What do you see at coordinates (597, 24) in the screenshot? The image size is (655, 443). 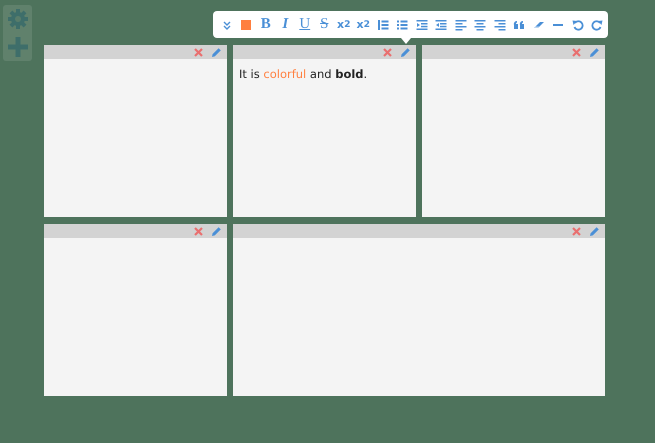 I see `redo-icon` at bounding box center [597, 24].